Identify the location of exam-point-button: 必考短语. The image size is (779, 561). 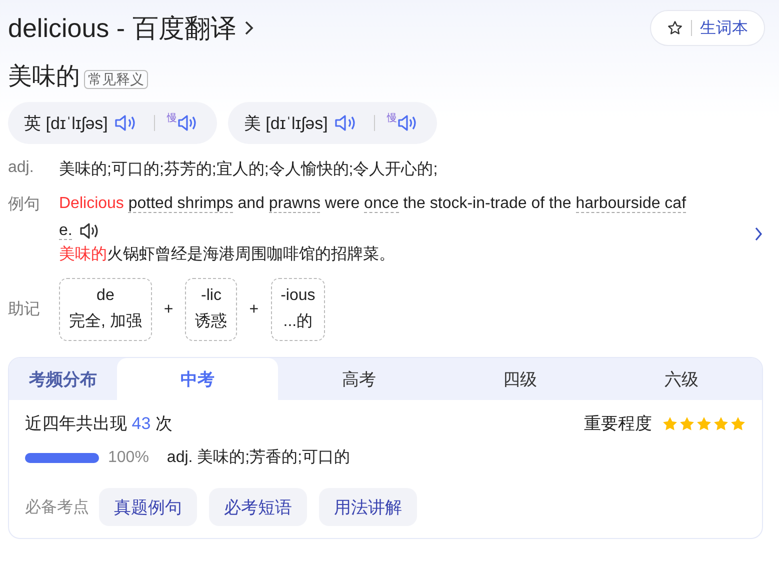
(258, 507).